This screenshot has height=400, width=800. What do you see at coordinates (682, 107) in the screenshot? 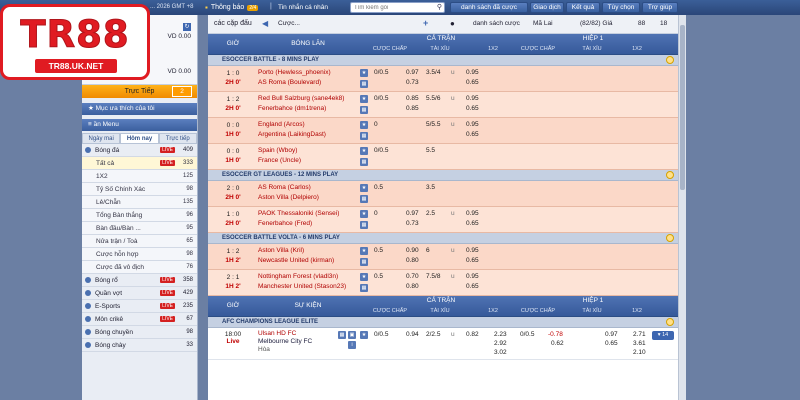
I see `scrollbar-thumb` at bounding box center [682, 107].